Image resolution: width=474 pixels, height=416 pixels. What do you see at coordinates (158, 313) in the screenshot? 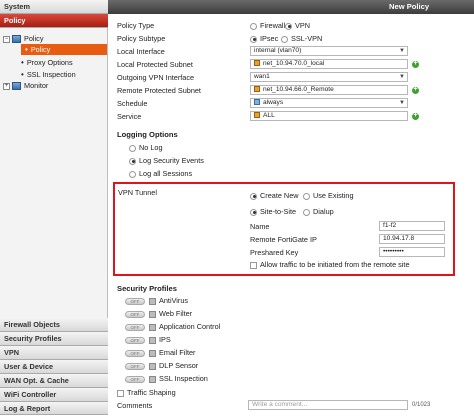
I see `profile-web-filter: OFF Web Filter` at bounding box center [158, 313].